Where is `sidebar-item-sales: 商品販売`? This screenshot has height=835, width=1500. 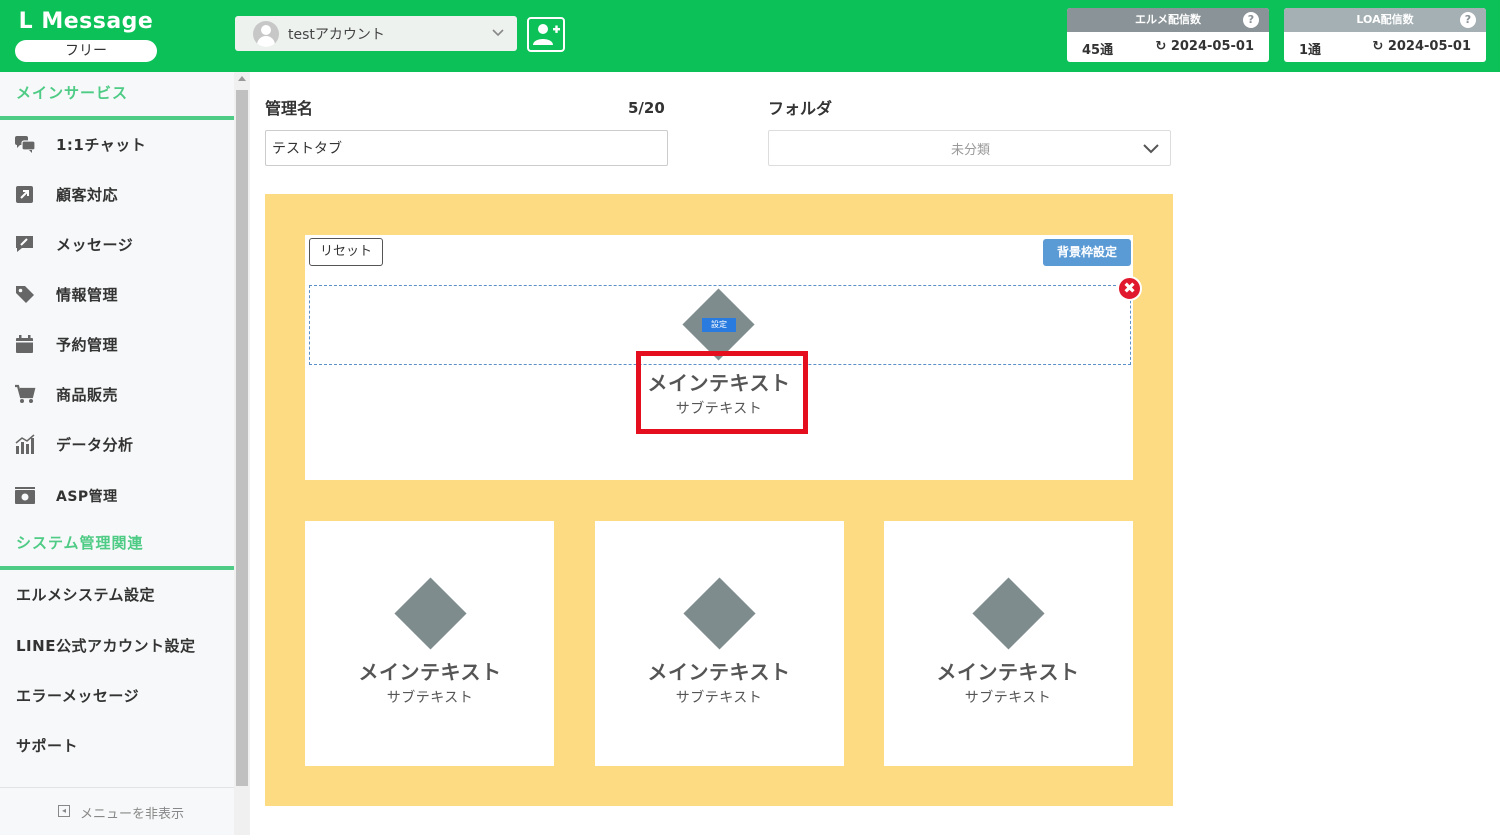 sidebar-item-sales: 商品販売 is located at coordinates (117, 395).